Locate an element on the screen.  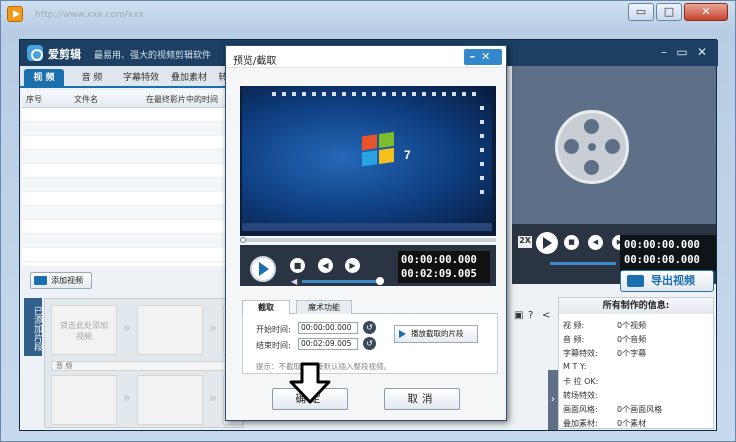
info-label: M T Y: is located at coordinates (575, 366).